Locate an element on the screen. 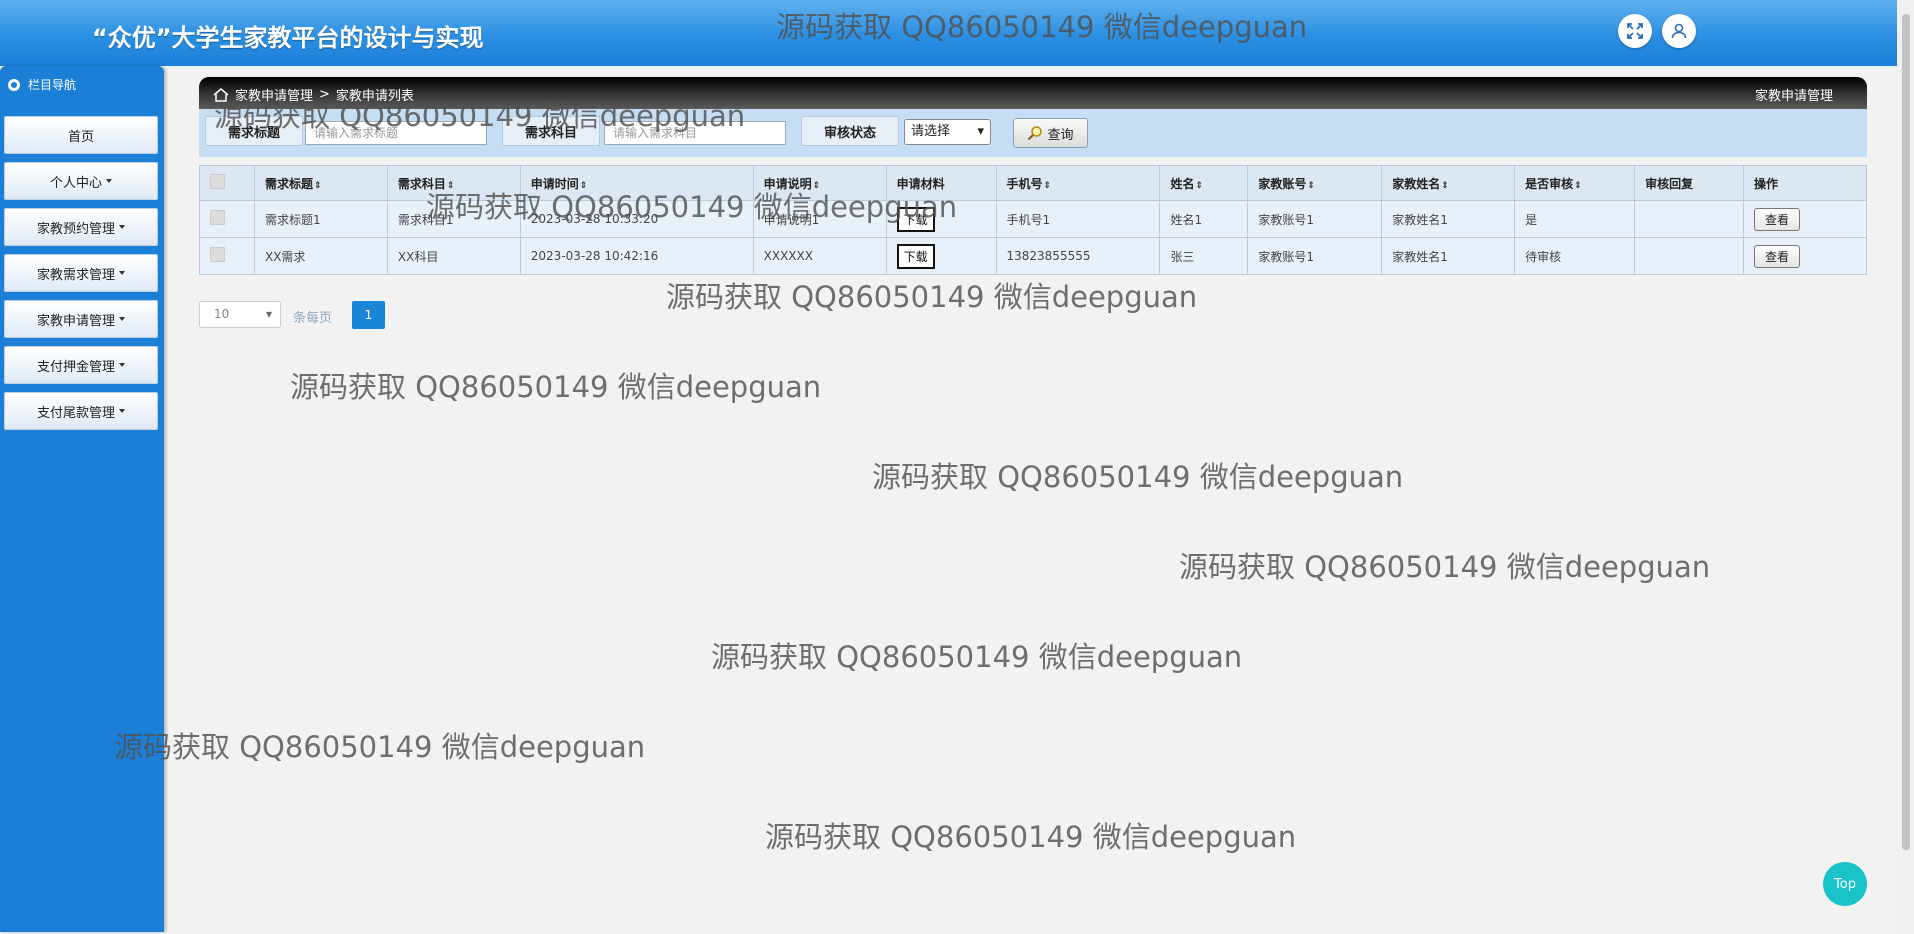 The height and width of the screenshot is (934, 1914). subject-filter-label: 需求科目 is located at coordinates (551, 131).